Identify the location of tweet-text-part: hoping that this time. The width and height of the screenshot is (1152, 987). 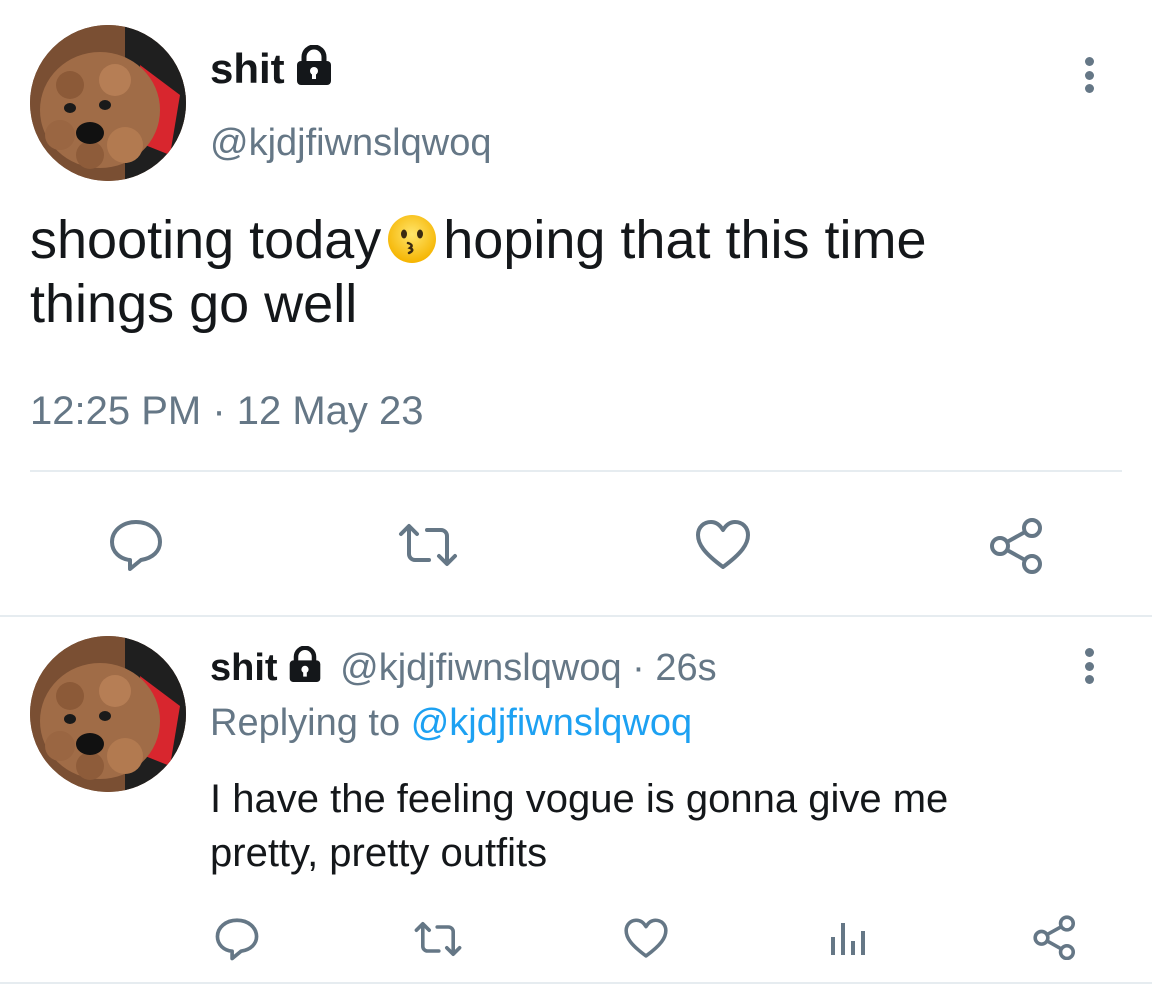
(685, 240).